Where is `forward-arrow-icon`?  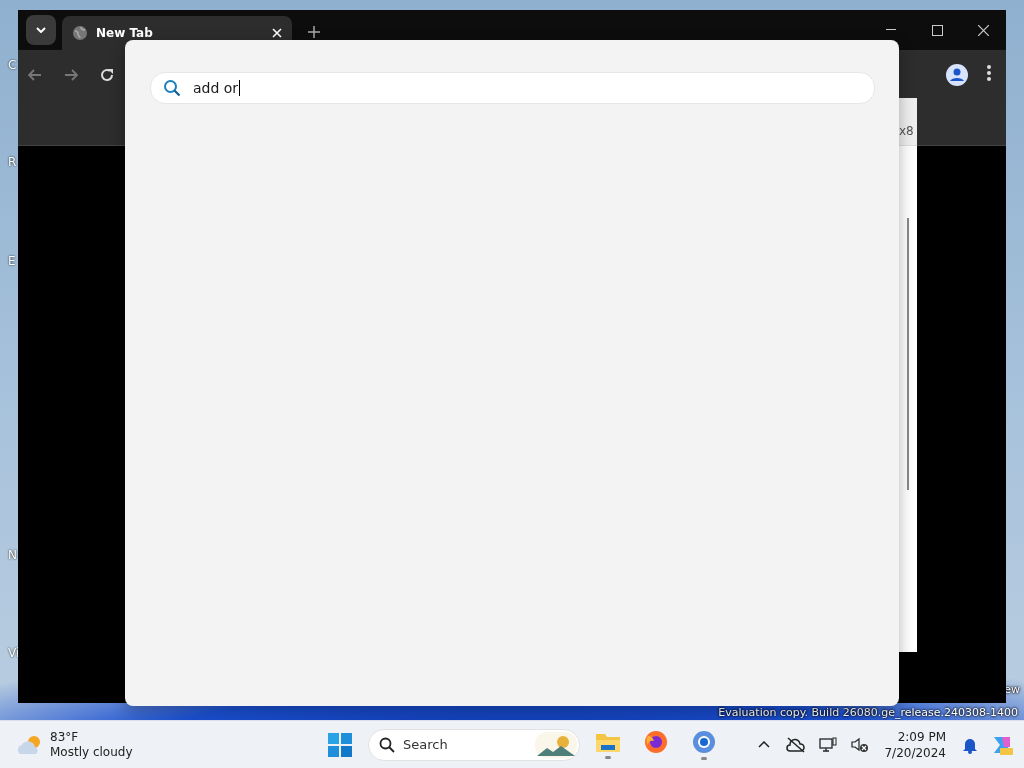 forward-arrow-icon is located at coordinates (71, 75).